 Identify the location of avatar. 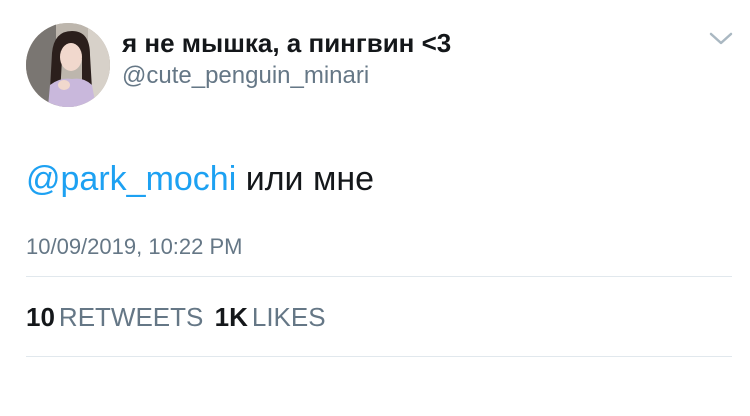
(68, 65).